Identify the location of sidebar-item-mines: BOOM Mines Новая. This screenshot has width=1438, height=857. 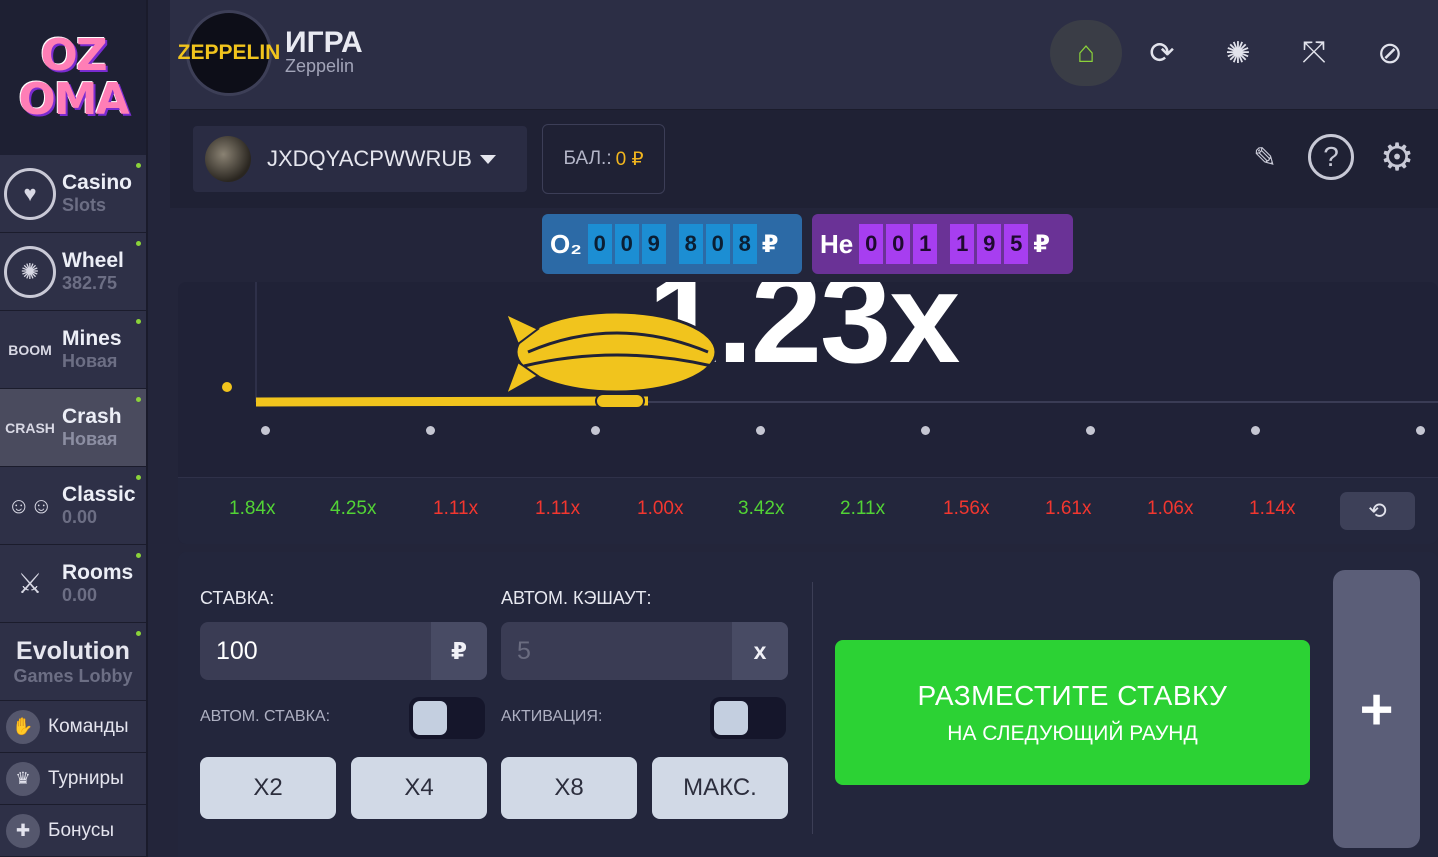
(73, 350).